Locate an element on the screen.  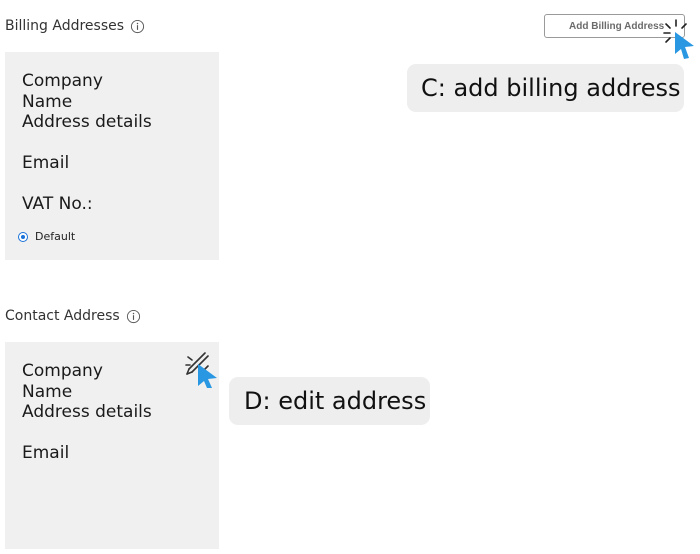
contact-title-label: Contact Address is located at coordinates (62, 316).